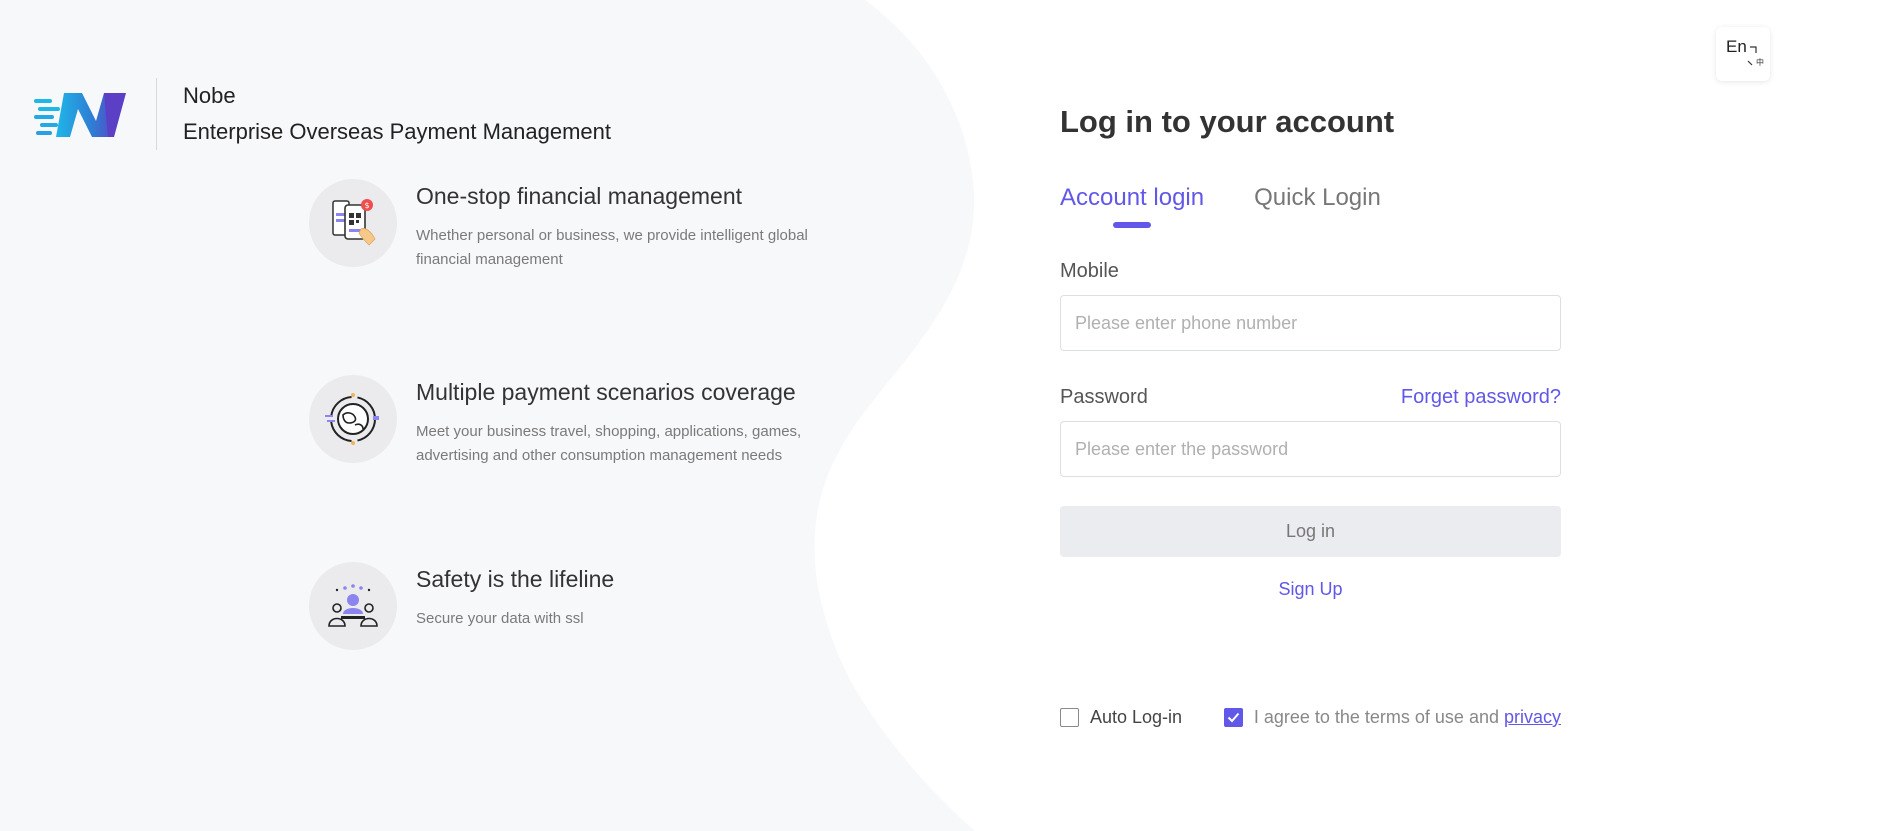 The height and width of the screenshot is (831, 1893). What do you see at coordinates (1310, 449) in the screenshot?
I see `password-input` at bounding box center [1310, 449].